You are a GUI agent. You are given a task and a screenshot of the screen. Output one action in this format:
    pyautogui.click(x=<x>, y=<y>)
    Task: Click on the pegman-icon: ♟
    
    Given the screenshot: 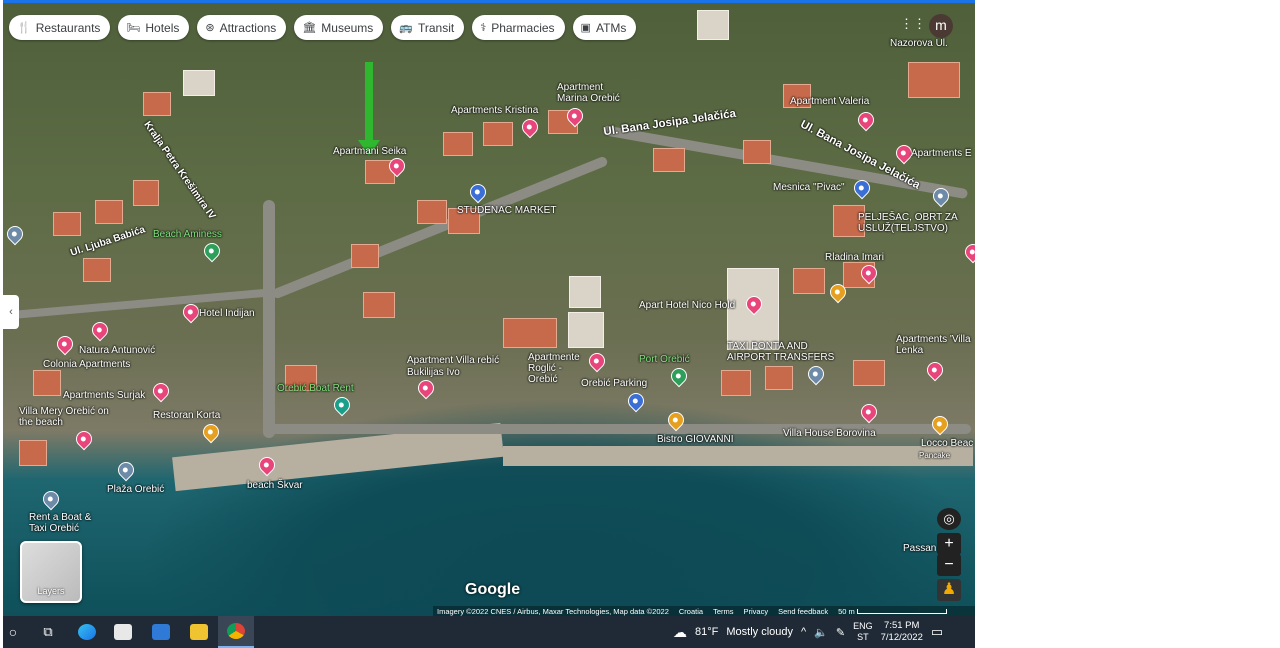 What is the action you would take?
    pyautogui.click(x=949, y=590)
    